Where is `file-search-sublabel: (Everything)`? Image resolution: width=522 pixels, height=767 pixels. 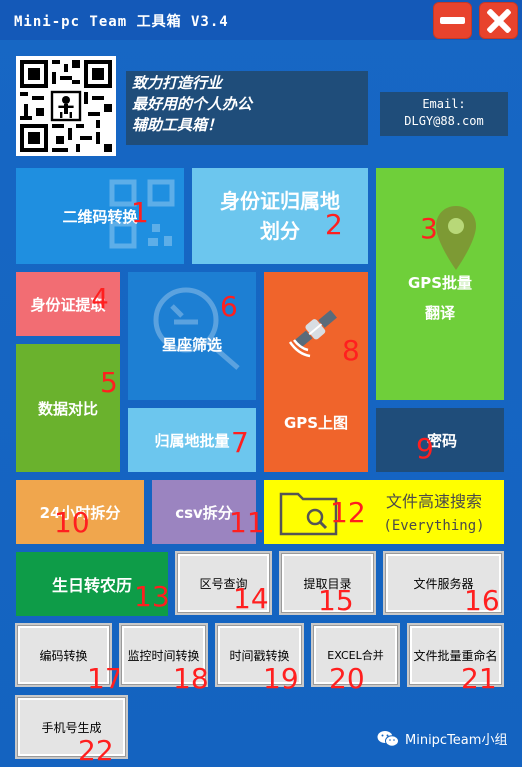
file-search-sublabel: (Everything) is located at coordinates (434, 526).